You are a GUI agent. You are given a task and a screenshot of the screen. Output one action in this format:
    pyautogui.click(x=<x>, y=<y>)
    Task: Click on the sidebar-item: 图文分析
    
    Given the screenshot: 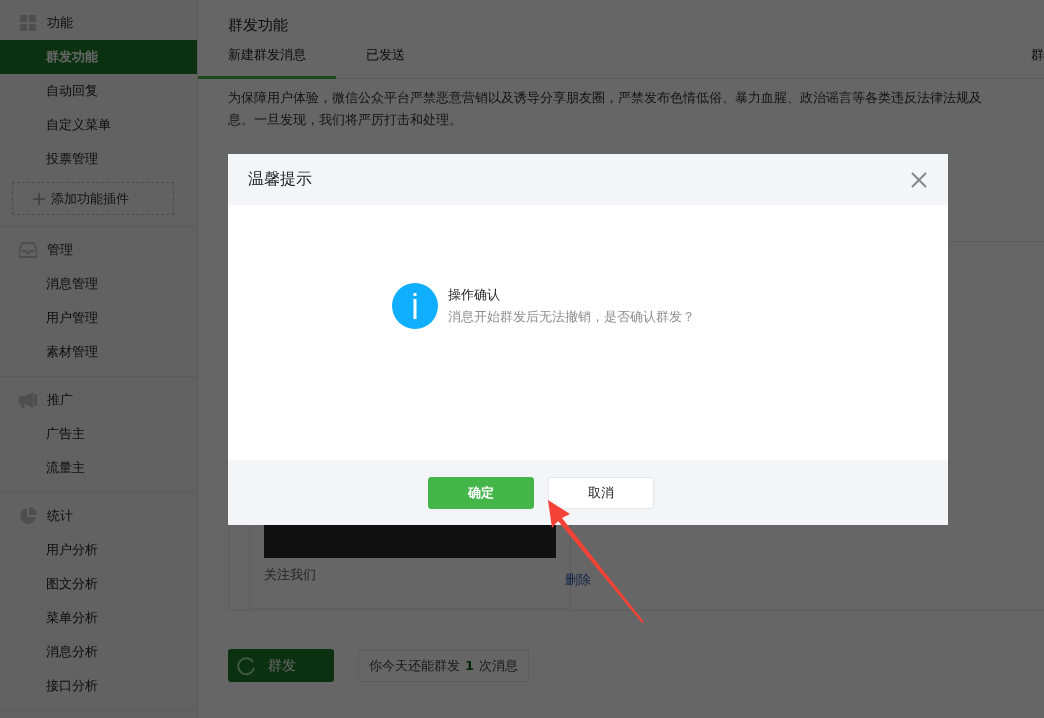 What is the action you would take?
    pyautogui.click(x=98, y=584)
    